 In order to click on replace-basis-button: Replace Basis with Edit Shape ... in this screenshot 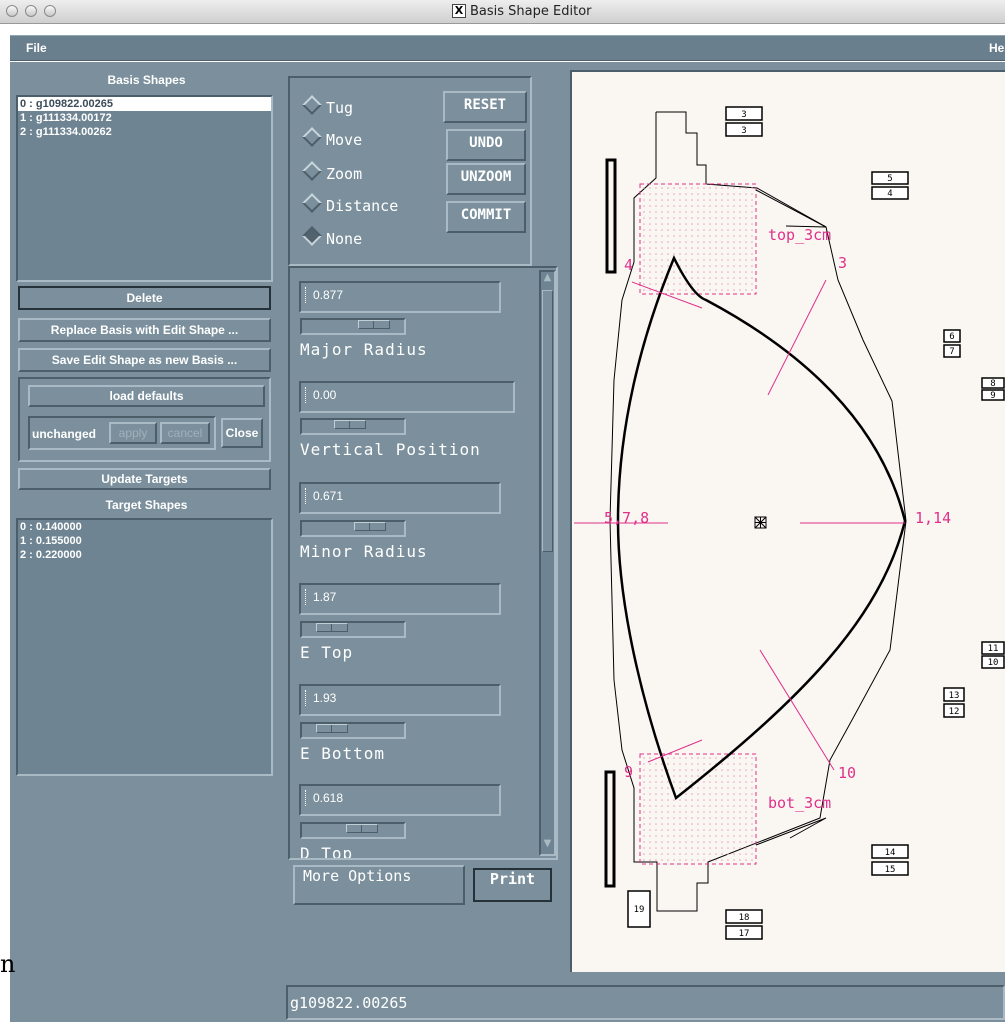, I will do `click(144, 330)`.